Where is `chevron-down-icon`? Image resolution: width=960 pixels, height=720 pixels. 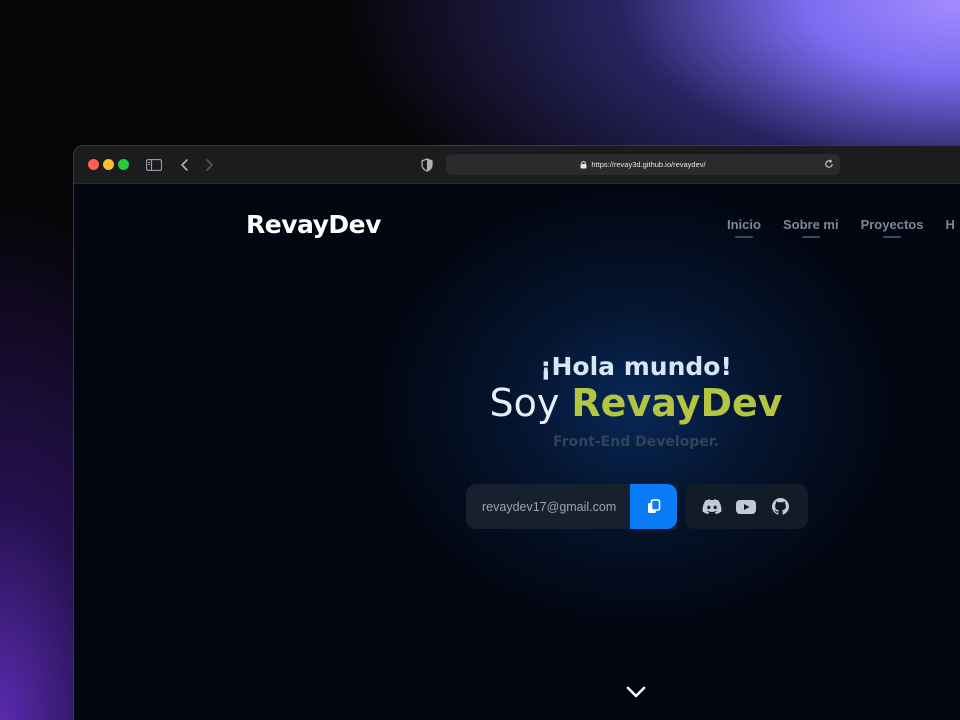 chevron-down-icon is located at coordinates (636, 692).